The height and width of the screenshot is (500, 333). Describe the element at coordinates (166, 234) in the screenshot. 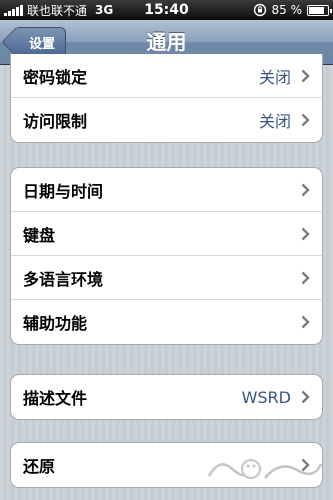

I see `settings-row-keyboard: 键盘` at that location.